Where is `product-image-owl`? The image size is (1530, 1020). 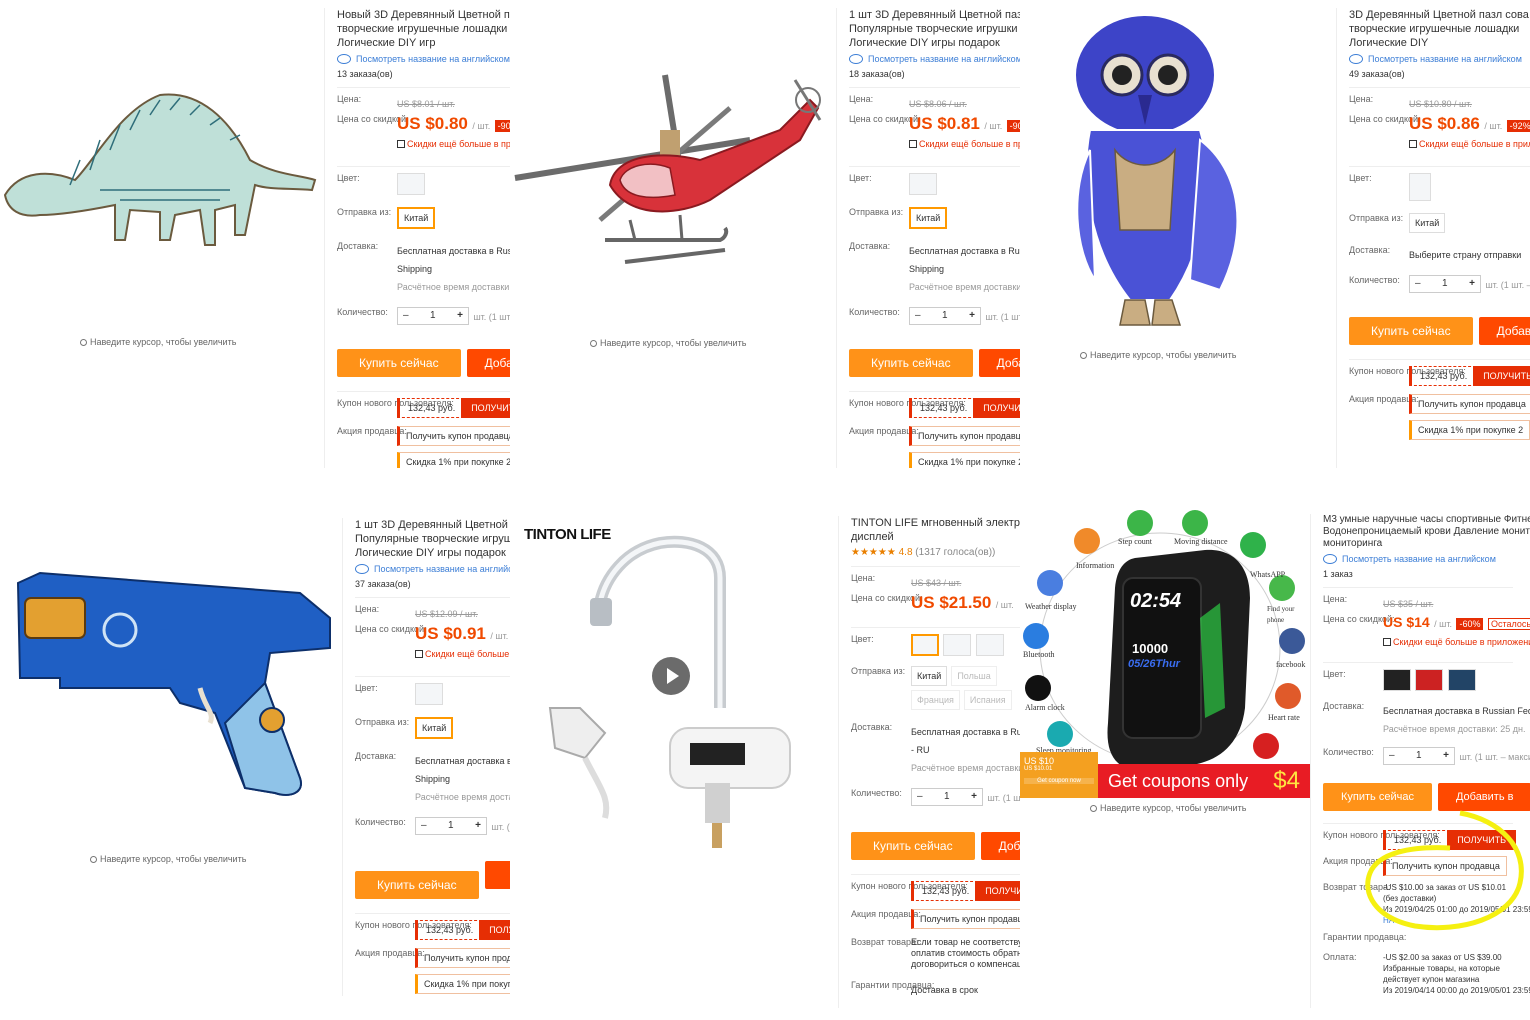
product-image-owl is located at coordinates (1178, 172).